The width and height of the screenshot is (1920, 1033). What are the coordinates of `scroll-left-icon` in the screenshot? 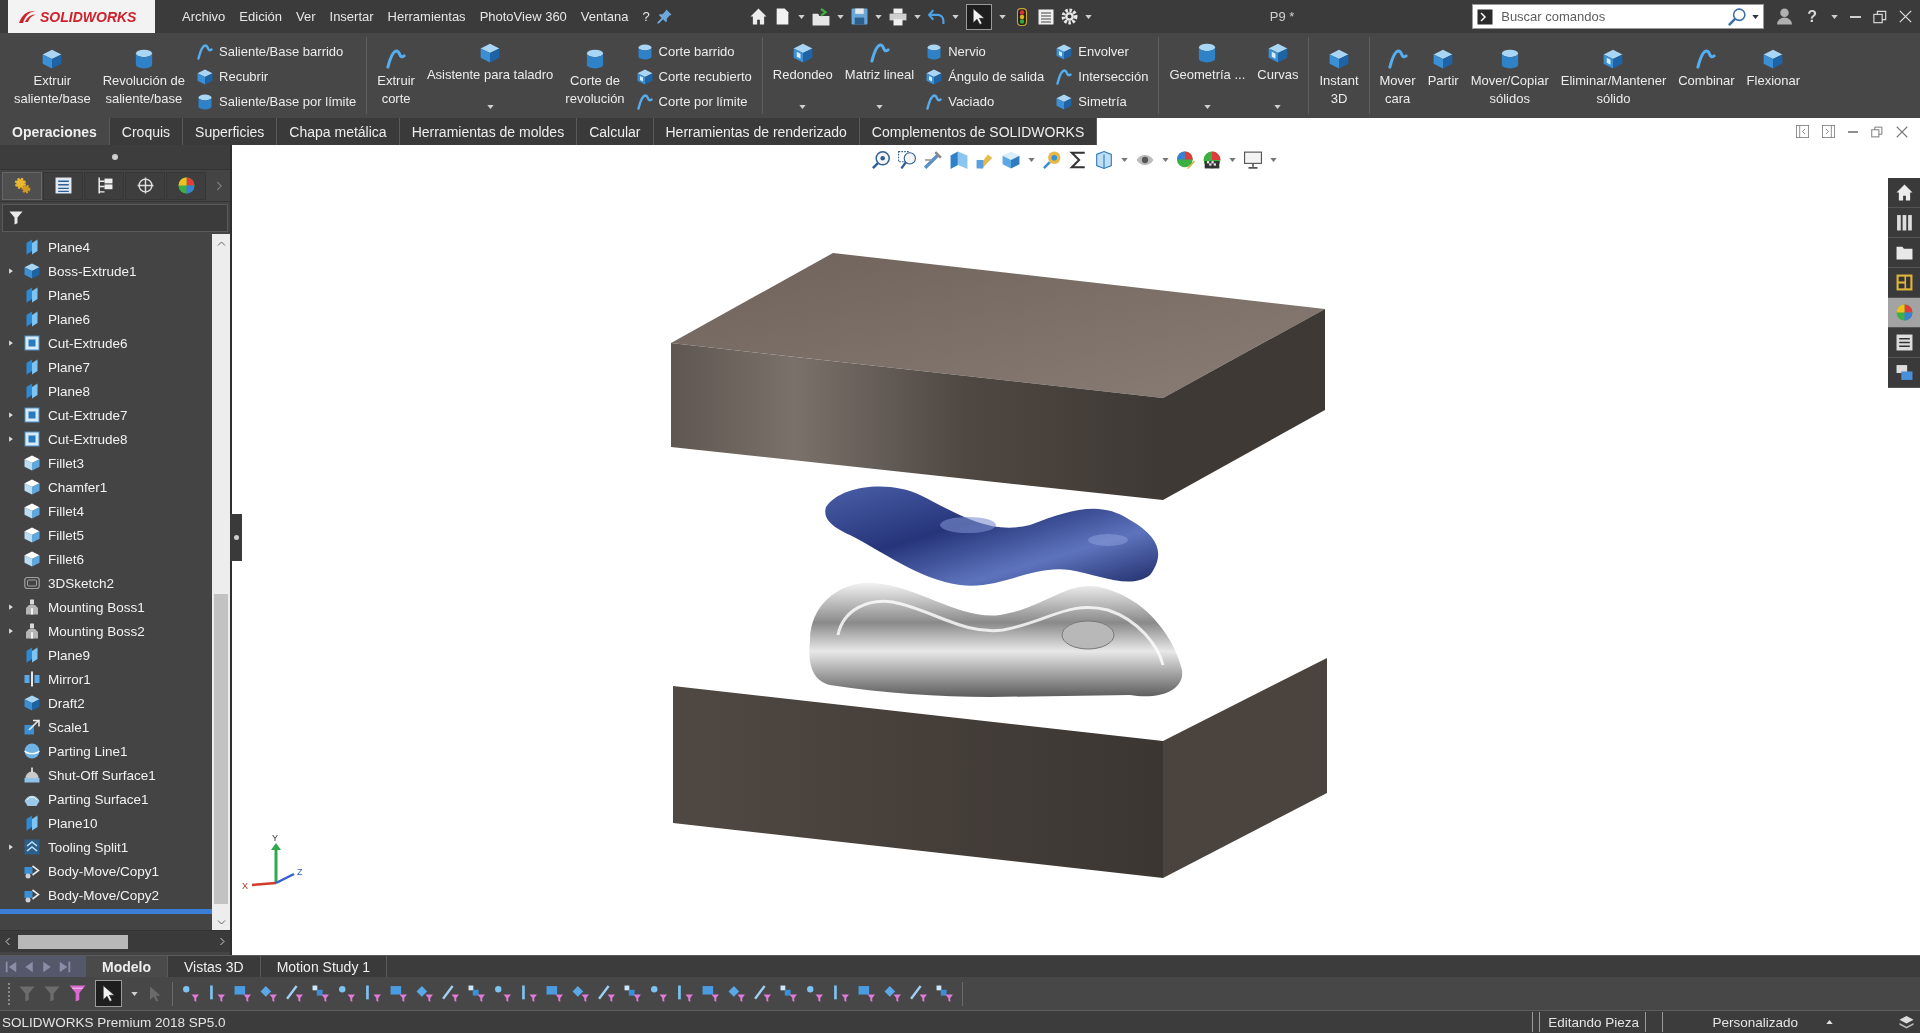 It's located at (8, 941).